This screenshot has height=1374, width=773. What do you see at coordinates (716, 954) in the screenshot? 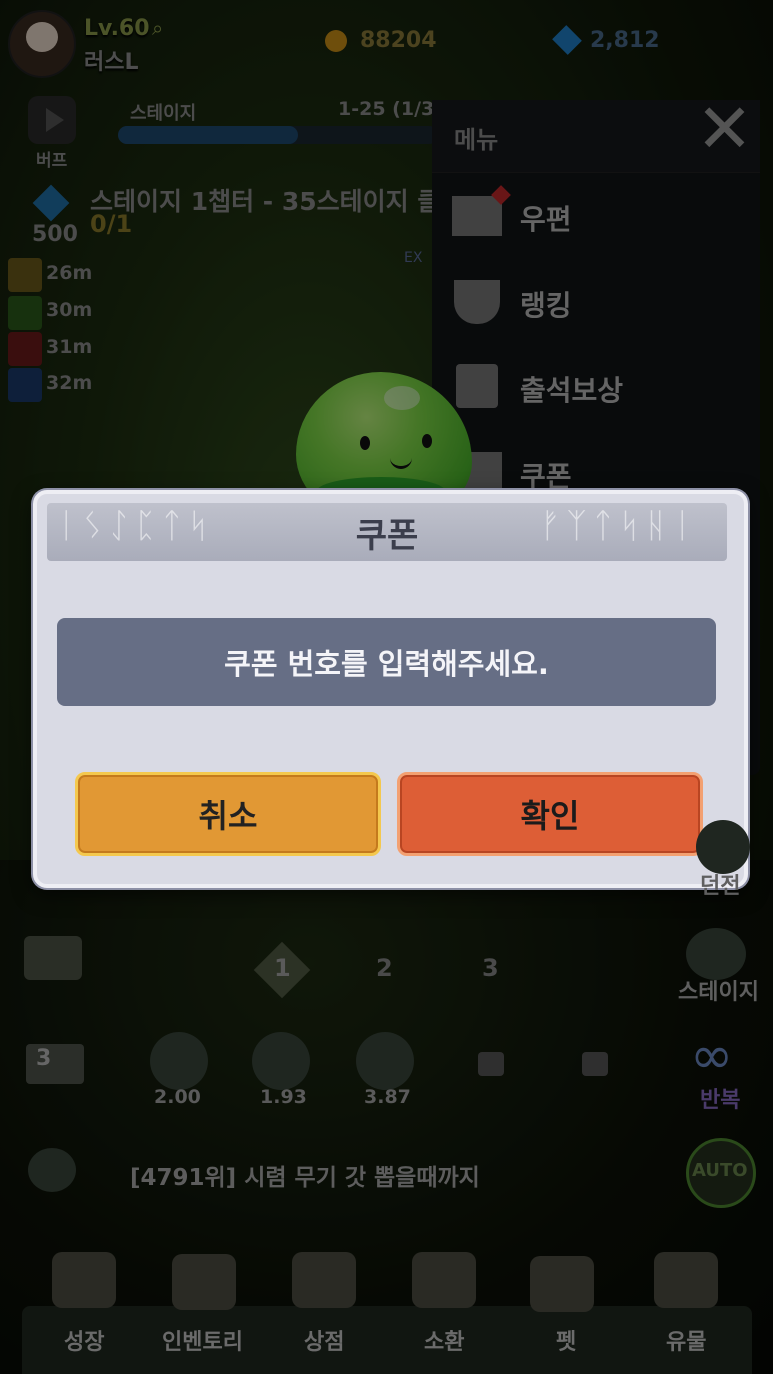
I see `signpost-icon` at bounding box center [716, 954].